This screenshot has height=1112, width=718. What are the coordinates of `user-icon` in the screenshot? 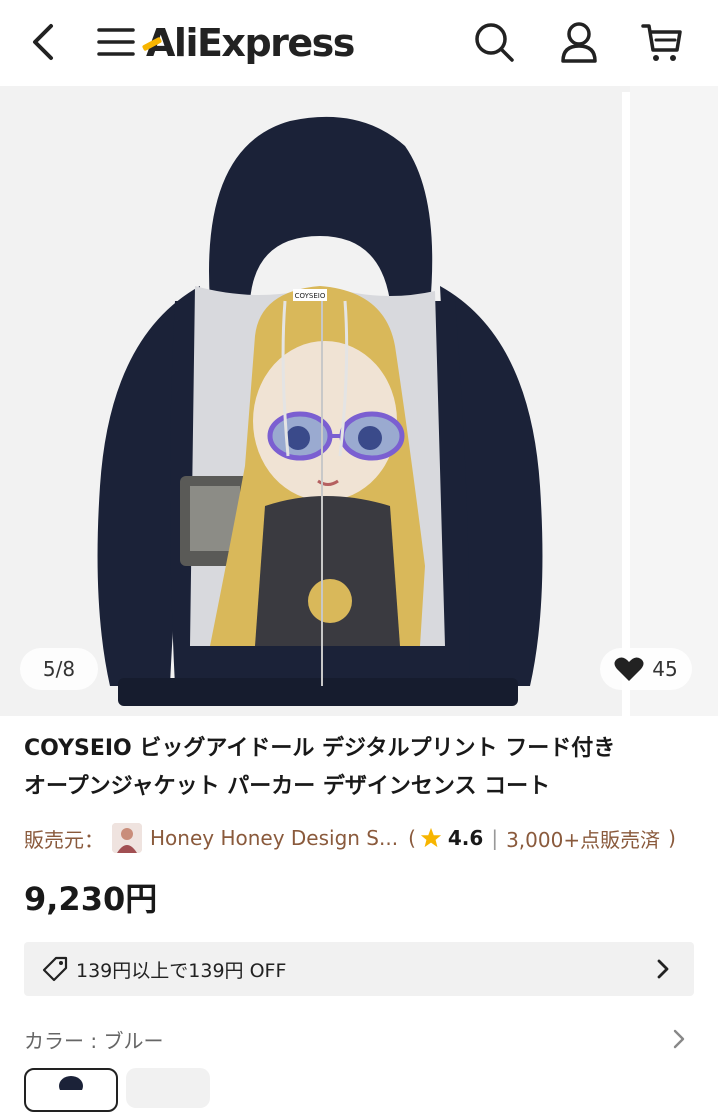 It's located at (579, 42).